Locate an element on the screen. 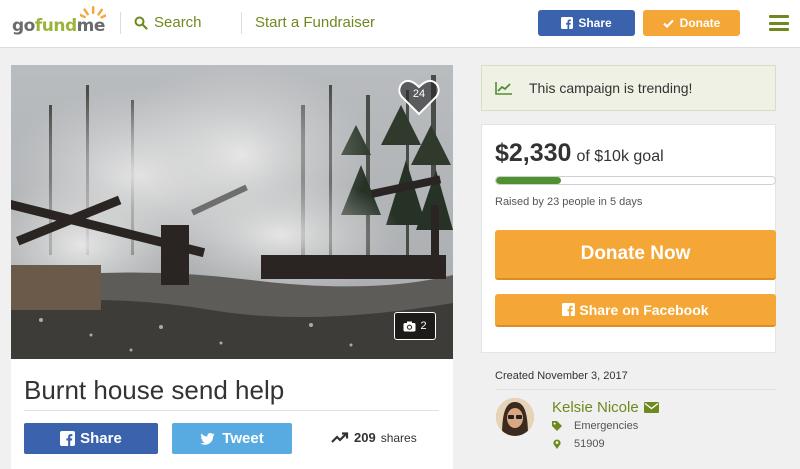 The image size is (800, 469). location-text: 51909 is located at coordinates (589, 444).